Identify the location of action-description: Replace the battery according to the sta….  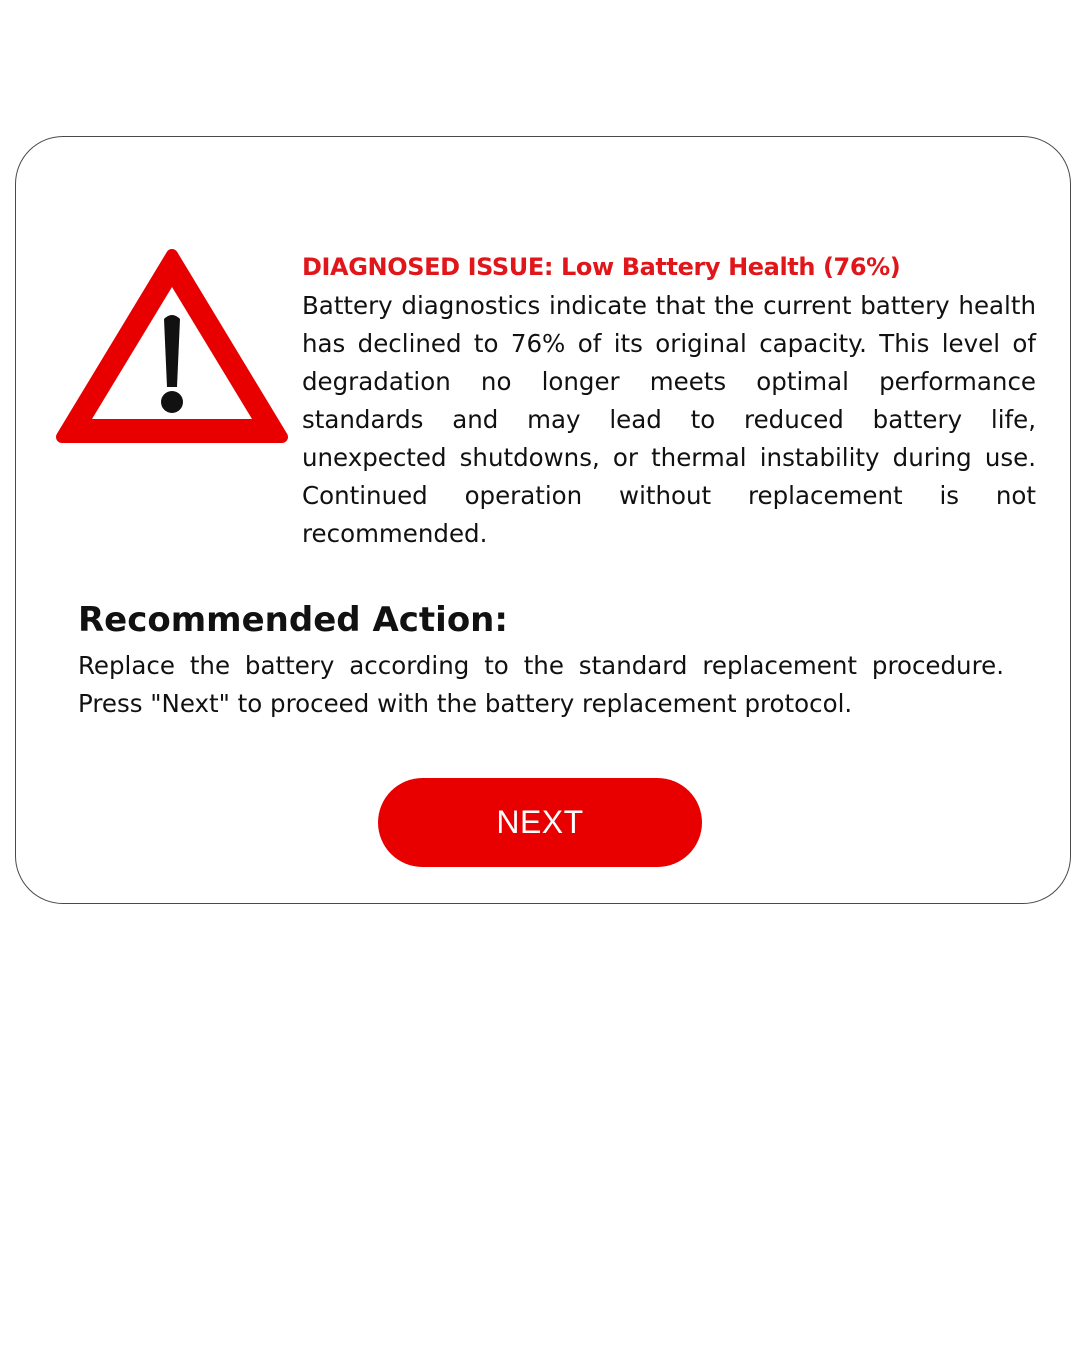
(541, 684).